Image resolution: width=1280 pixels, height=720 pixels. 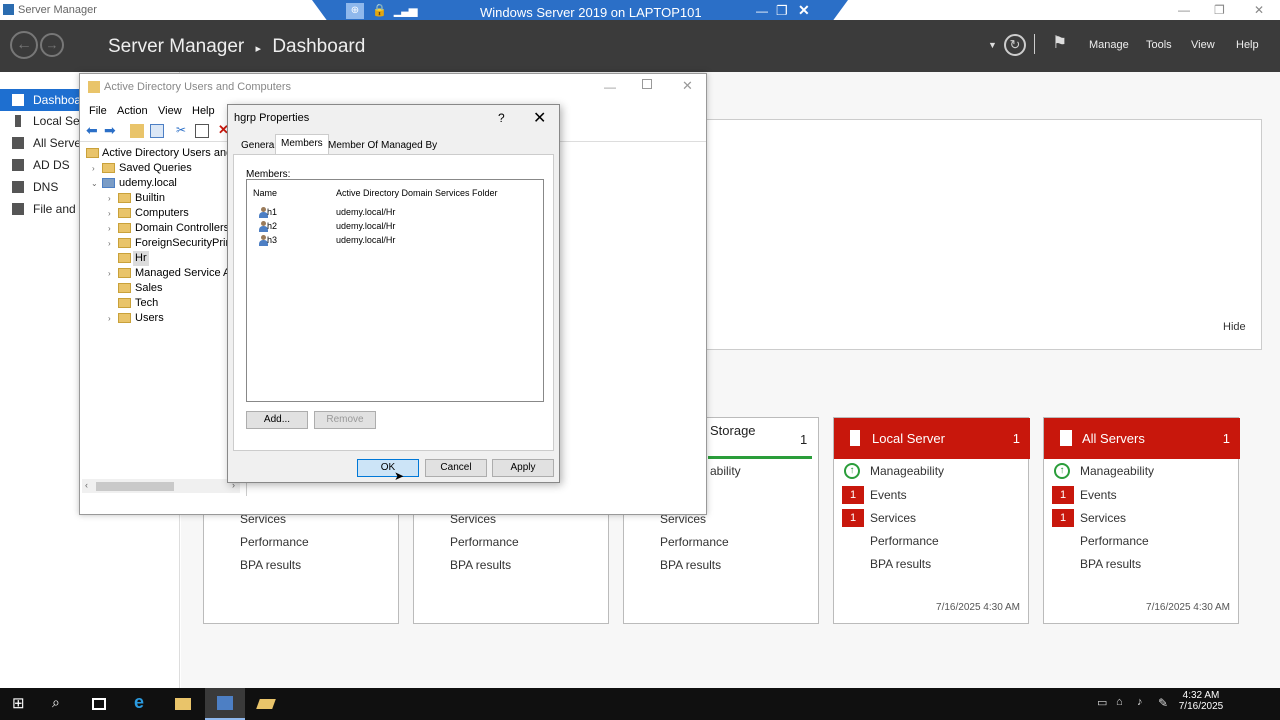 What do you see at coordinates (355, 11) in the screenshot?
I see `pin-icon: ⊕` at bounding box center [355, 11].